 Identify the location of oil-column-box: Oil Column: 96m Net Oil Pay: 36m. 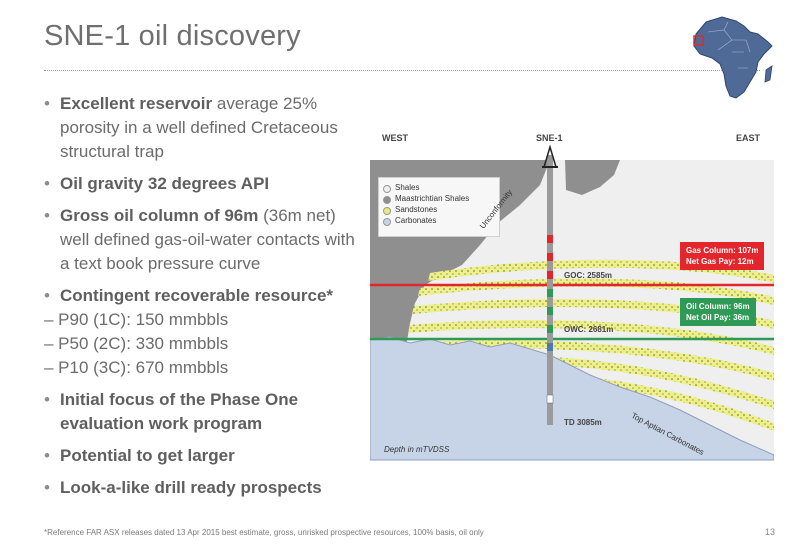
(718, 312).